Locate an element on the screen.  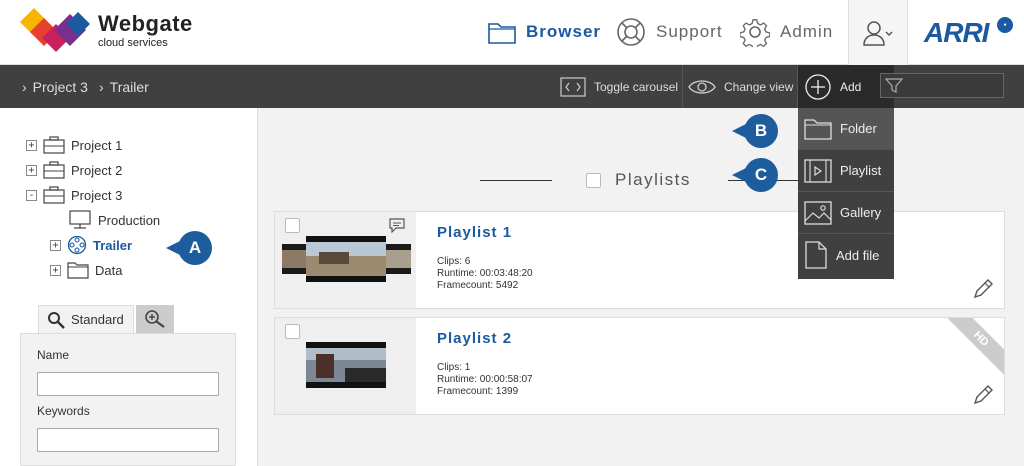
menu-item-folder: Folder is located at coordinates (846, 129).